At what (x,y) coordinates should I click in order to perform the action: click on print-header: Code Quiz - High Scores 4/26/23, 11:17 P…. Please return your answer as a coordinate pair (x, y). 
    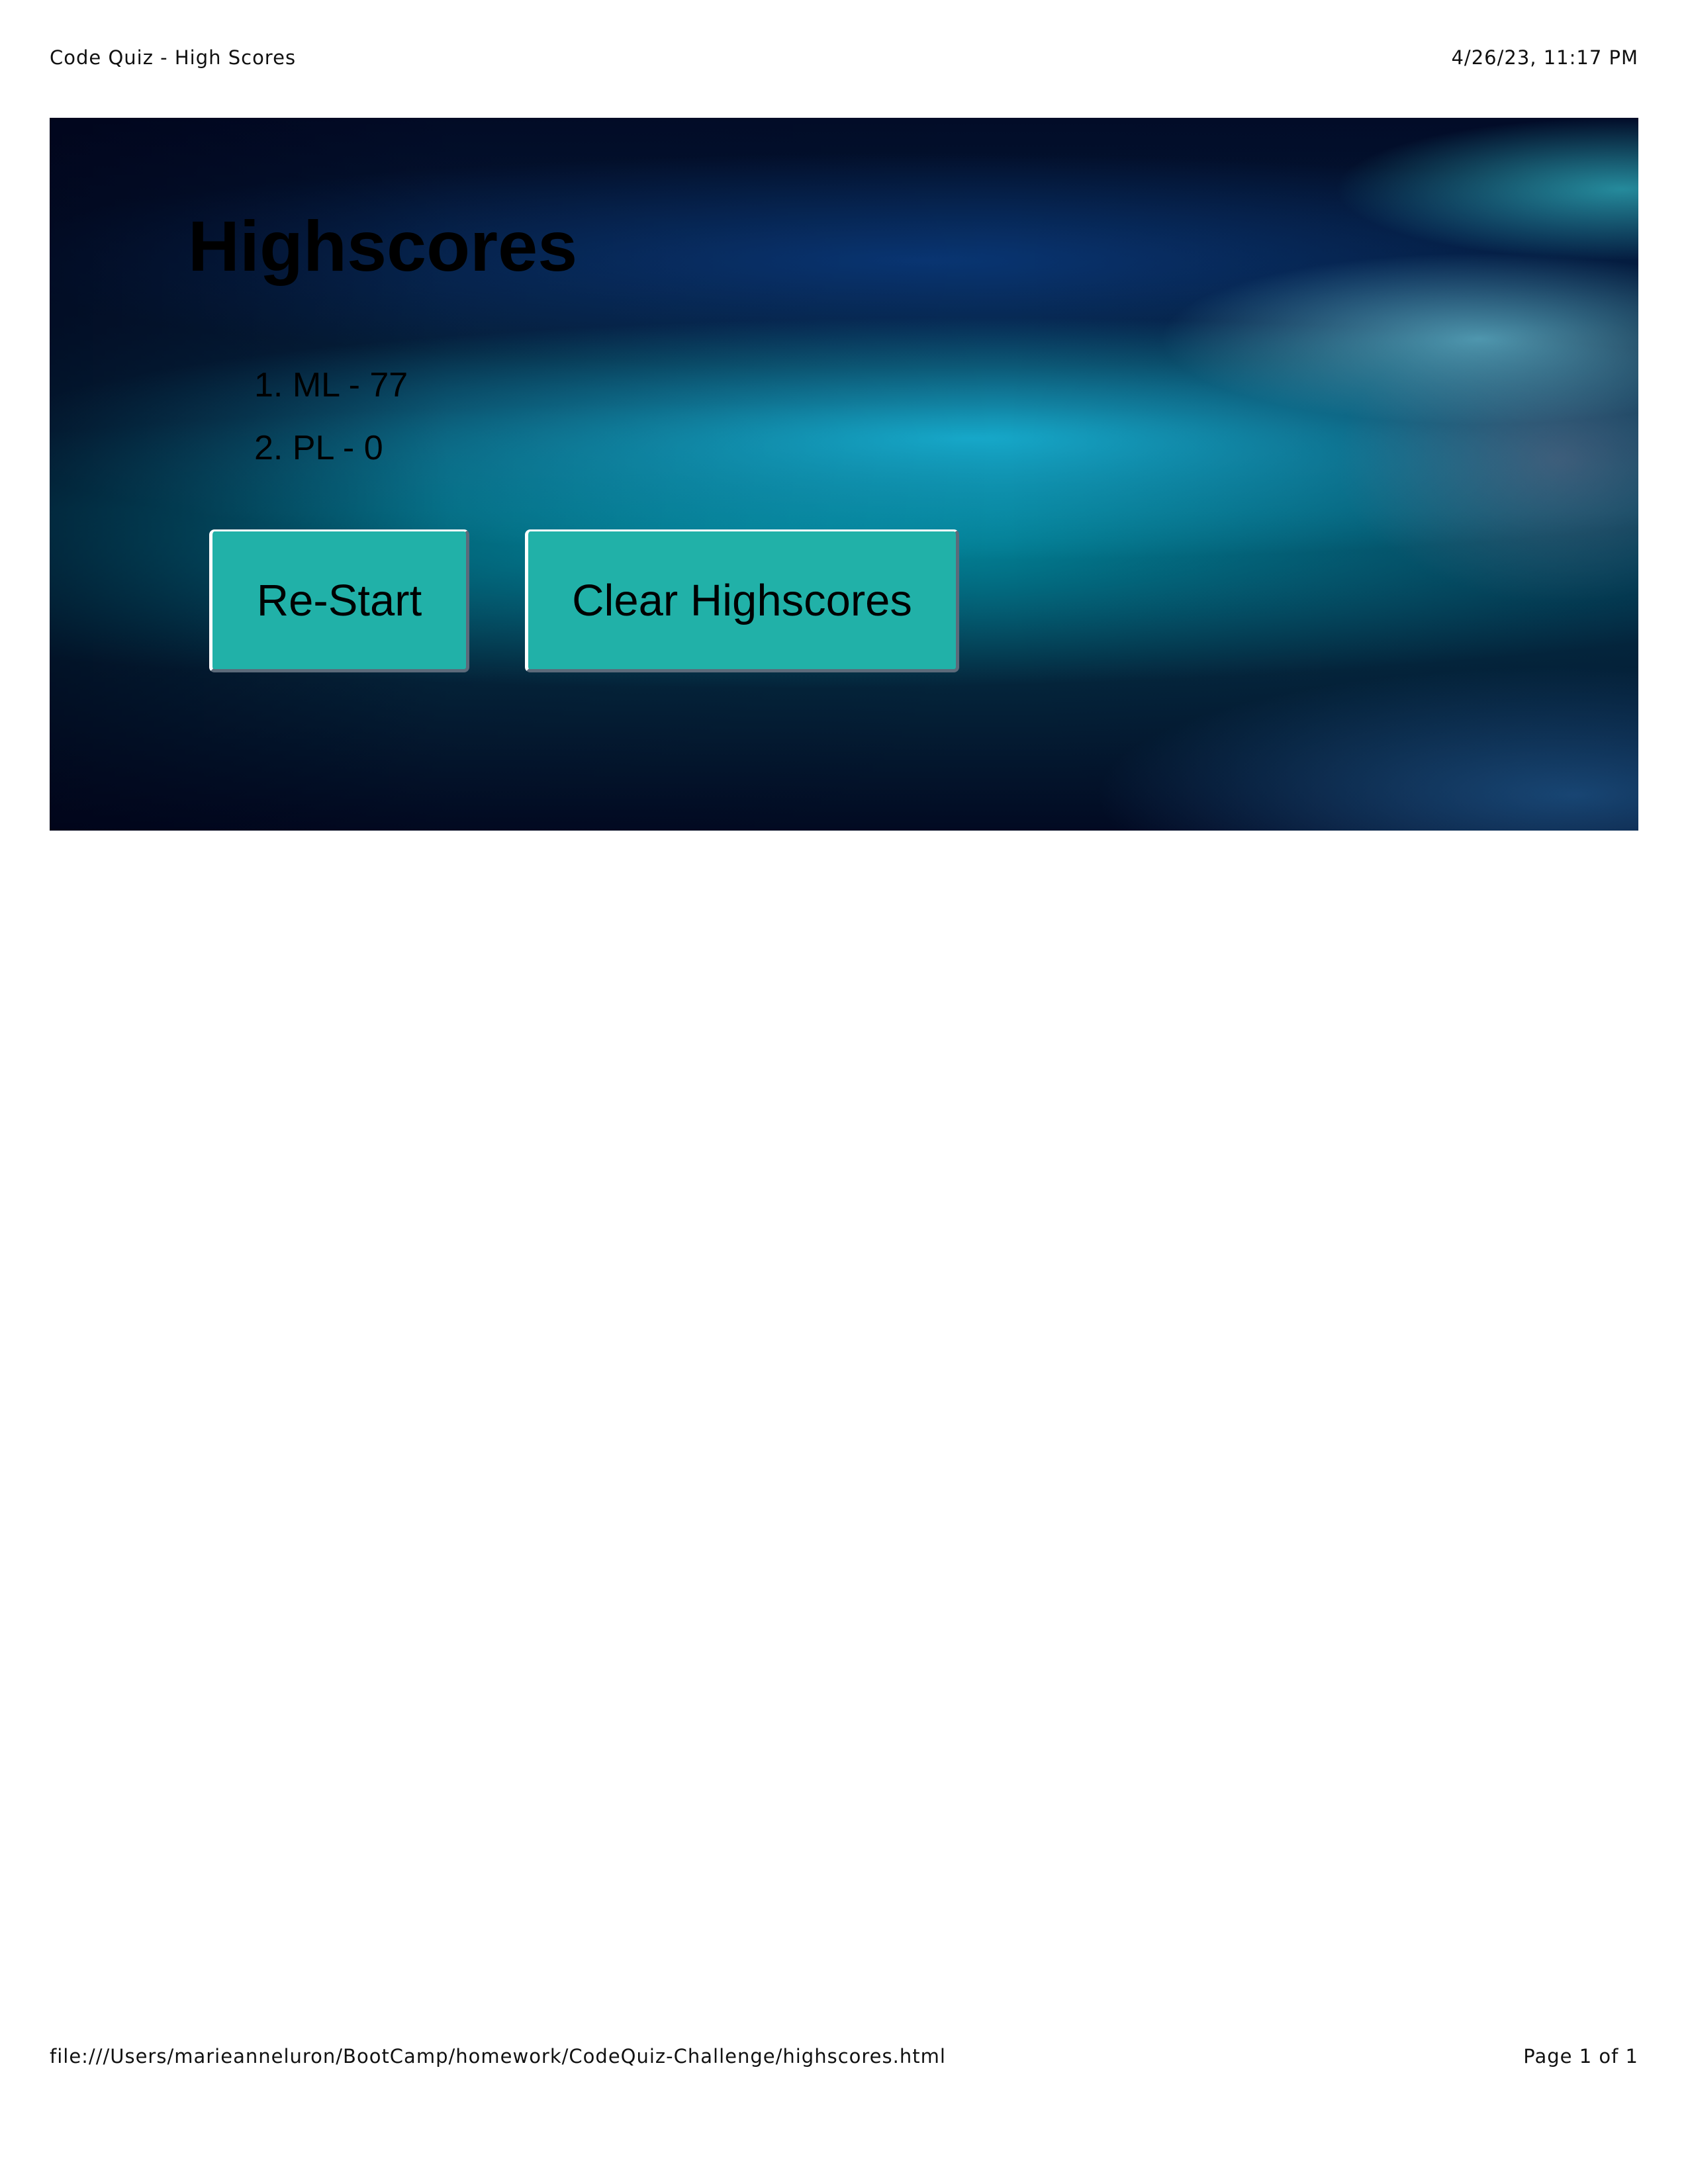
    Looking at the image, I should click on (844, 57).